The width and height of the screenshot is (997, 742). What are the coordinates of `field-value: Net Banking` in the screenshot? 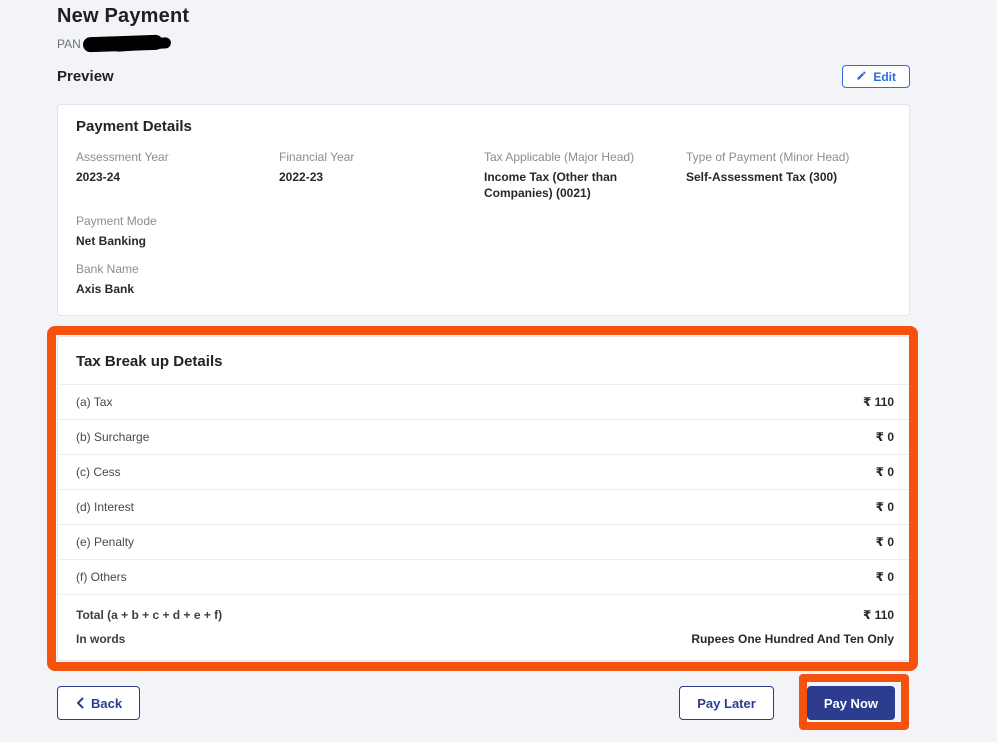 It's located at (111, 241).